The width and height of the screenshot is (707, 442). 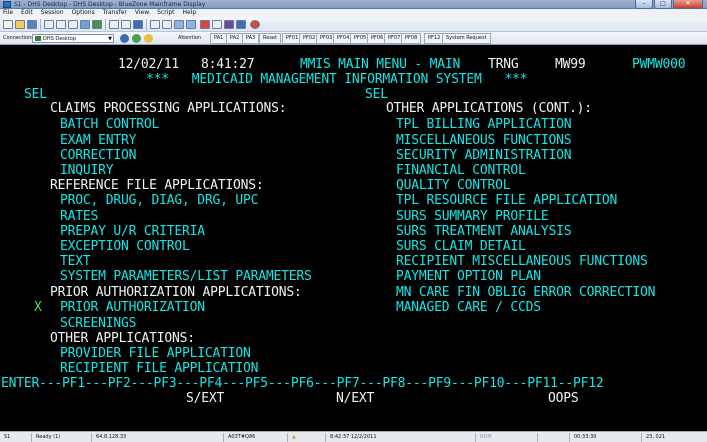 What do you see at coordinates (97, 24) in the screenshot?
I see `transfer-icon` at bounding box center [97, 24].